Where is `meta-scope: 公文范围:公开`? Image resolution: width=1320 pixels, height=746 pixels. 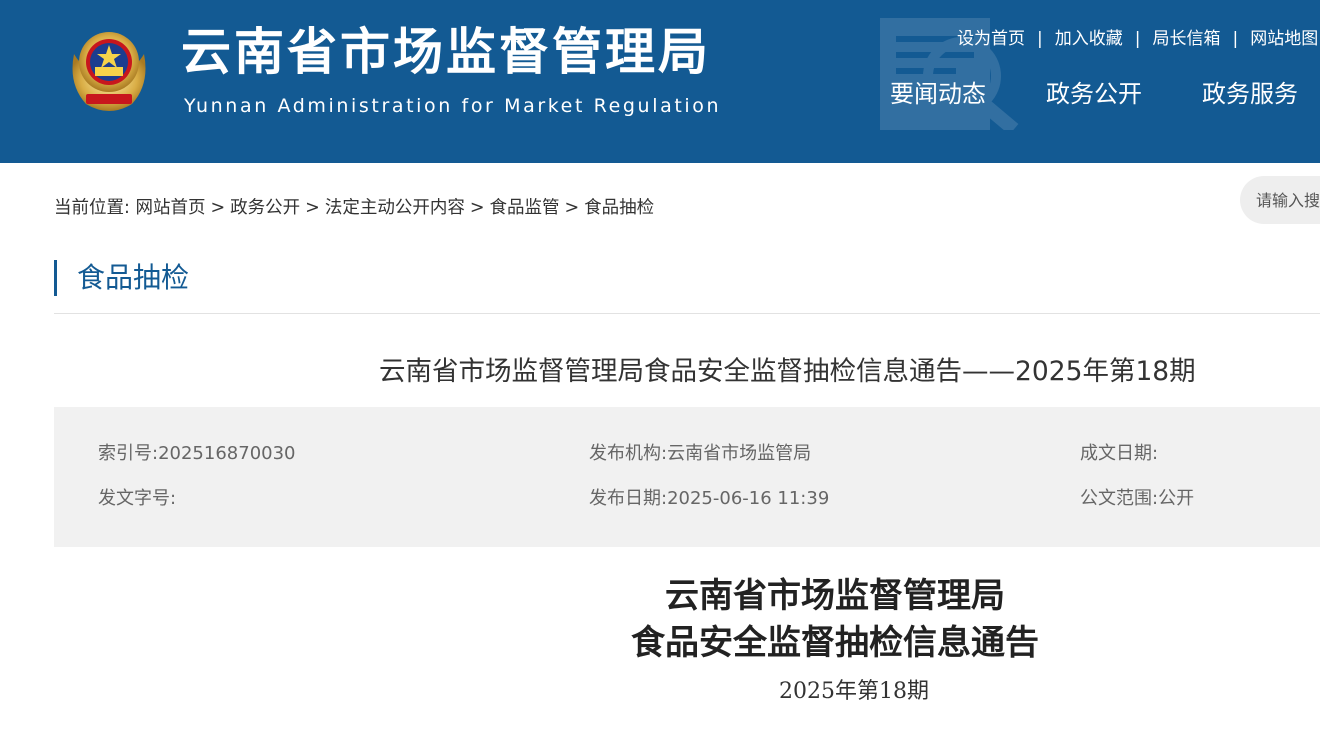
meta-scope: 公文范围:公开 is located at coordinates (1137, 499).